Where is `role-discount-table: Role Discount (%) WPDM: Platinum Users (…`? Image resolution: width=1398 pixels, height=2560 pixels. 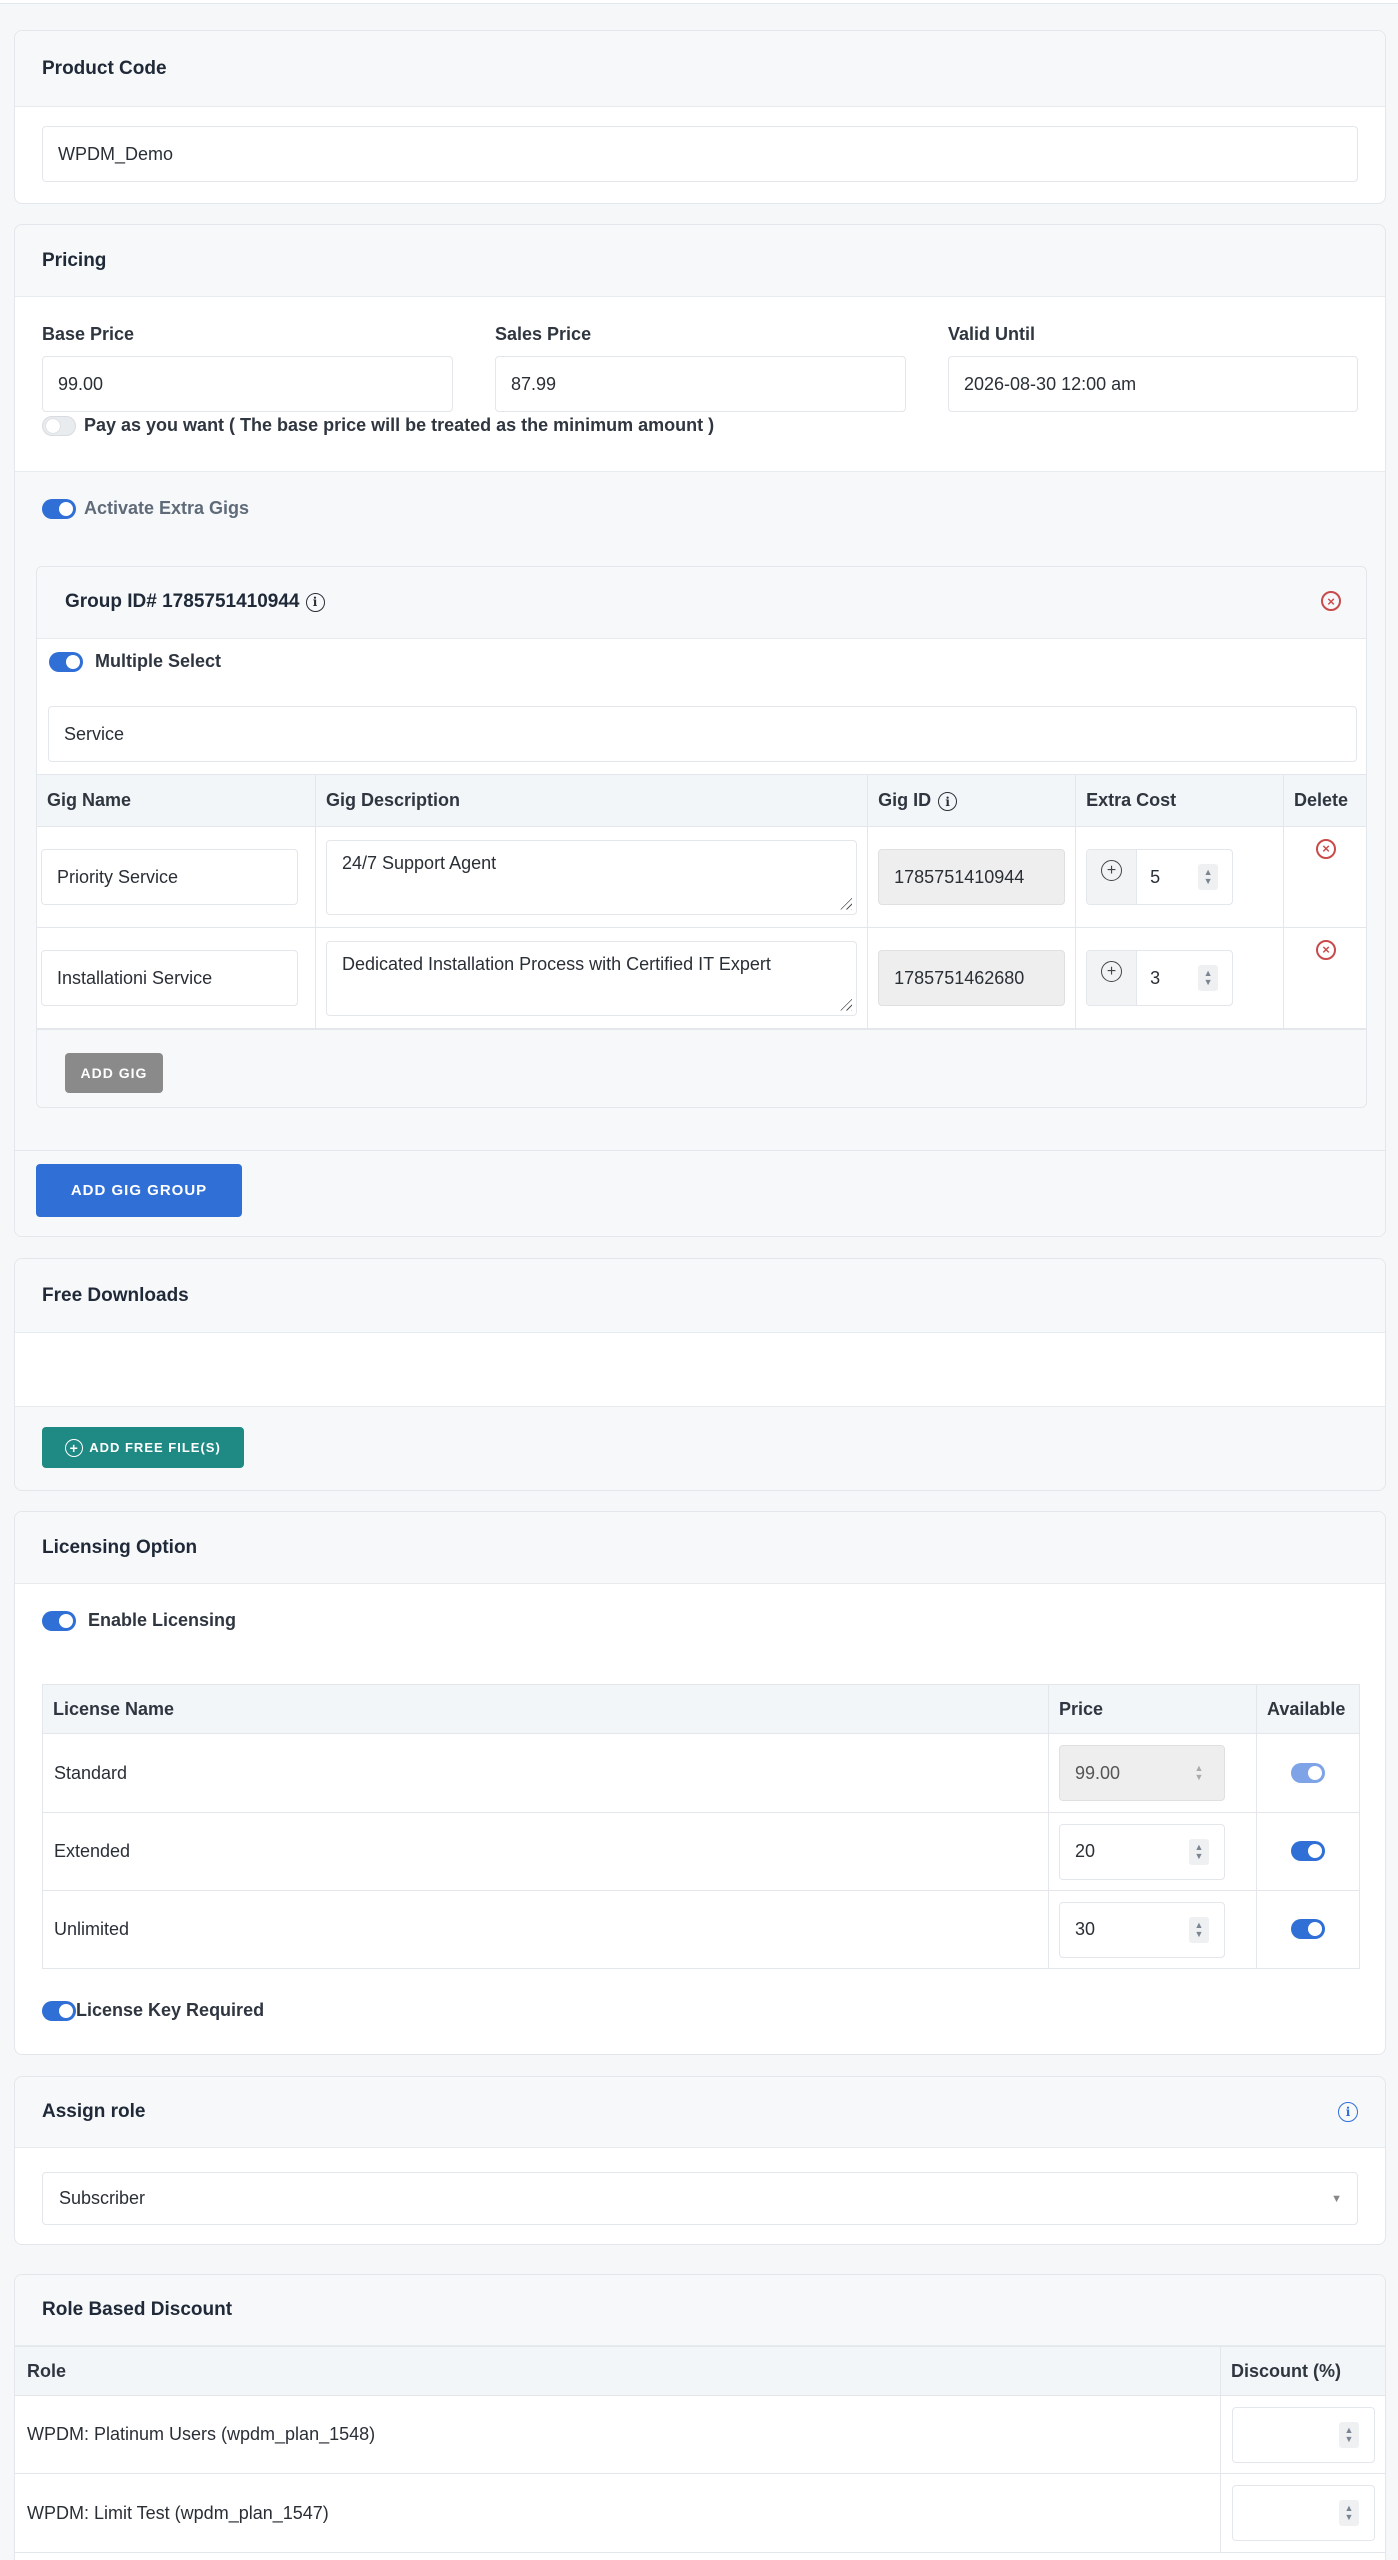 role-discount-table: Role Discount (%) WPDM: Platinum Users (… is located at coordinates (700, 2449).